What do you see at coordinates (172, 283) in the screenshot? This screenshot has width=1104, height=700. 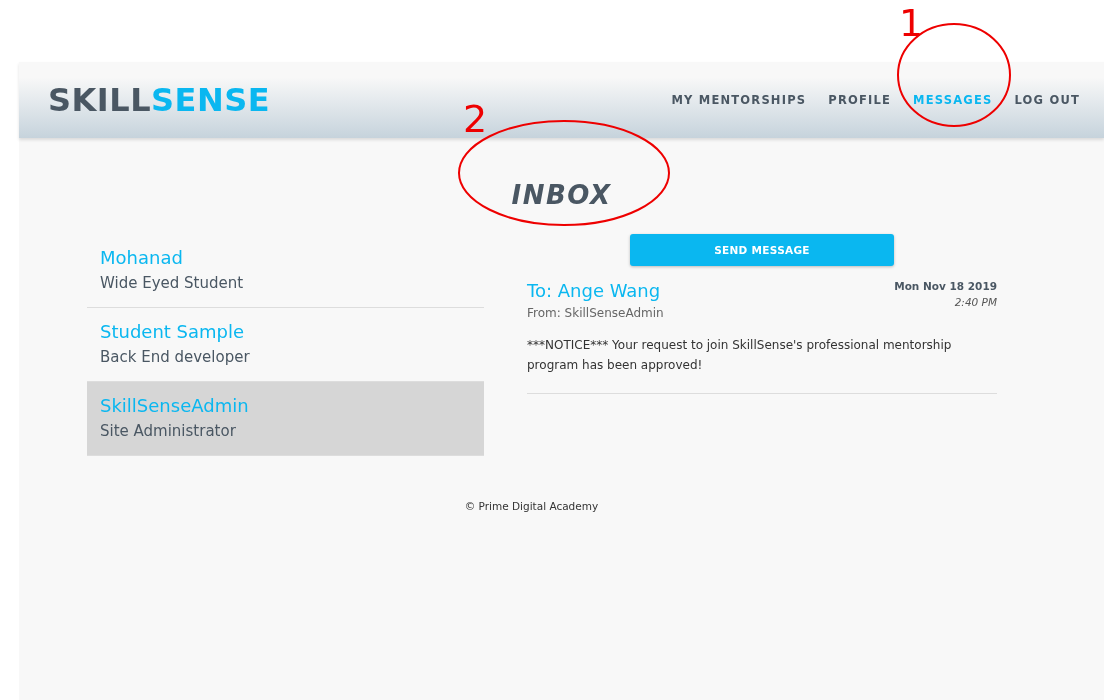 I see `contact-role: Wide Eyed Student` at bounding box center [172, 283].